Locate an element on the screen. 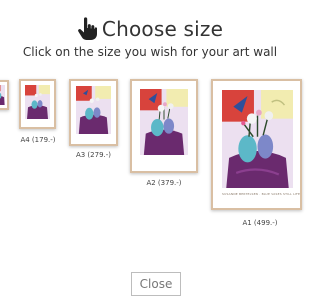 The image size is (320, 300). size-option-a3 is located at coordinates (93, 112).